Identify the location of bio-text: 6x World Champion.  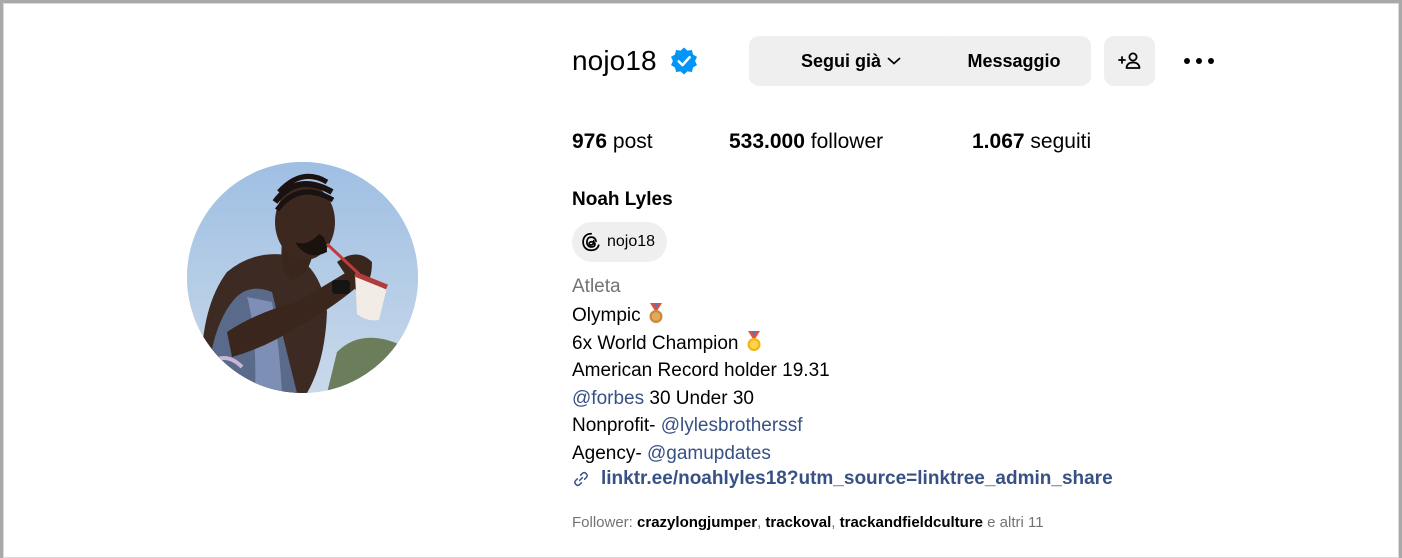
(655, 343).